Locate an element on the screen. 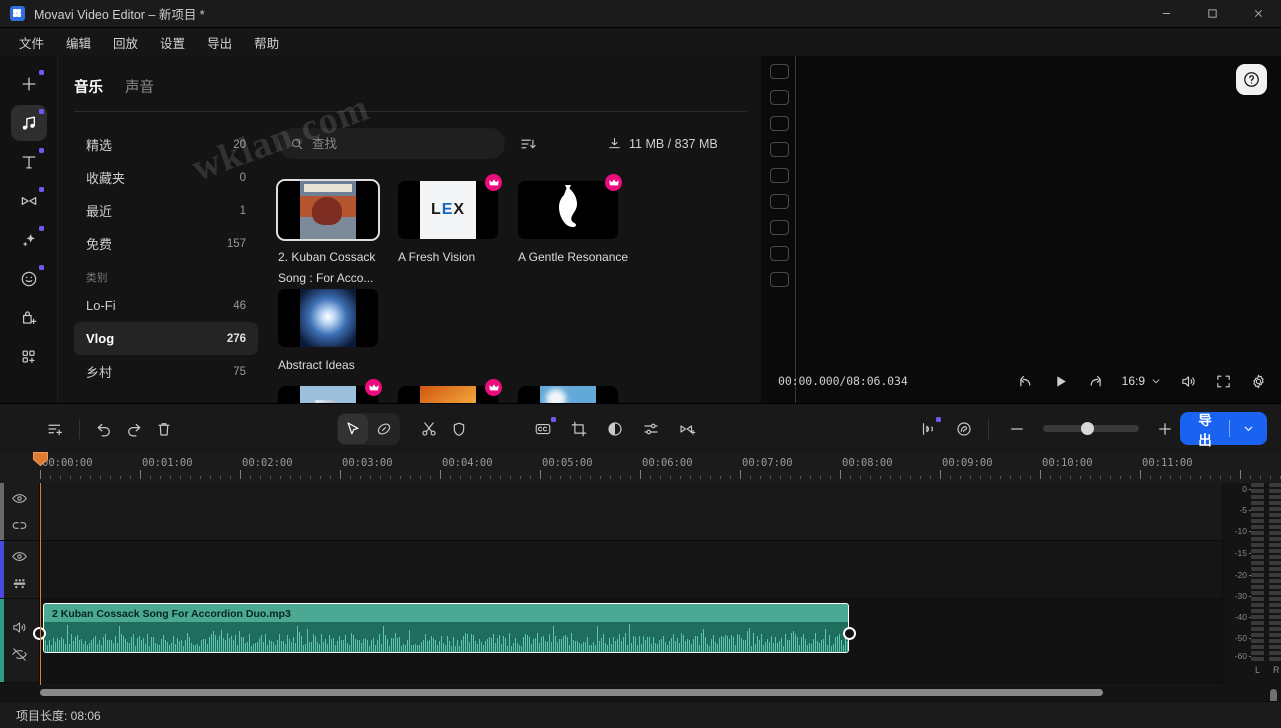  music-card: Accepting is located at coordinates (338, 391).